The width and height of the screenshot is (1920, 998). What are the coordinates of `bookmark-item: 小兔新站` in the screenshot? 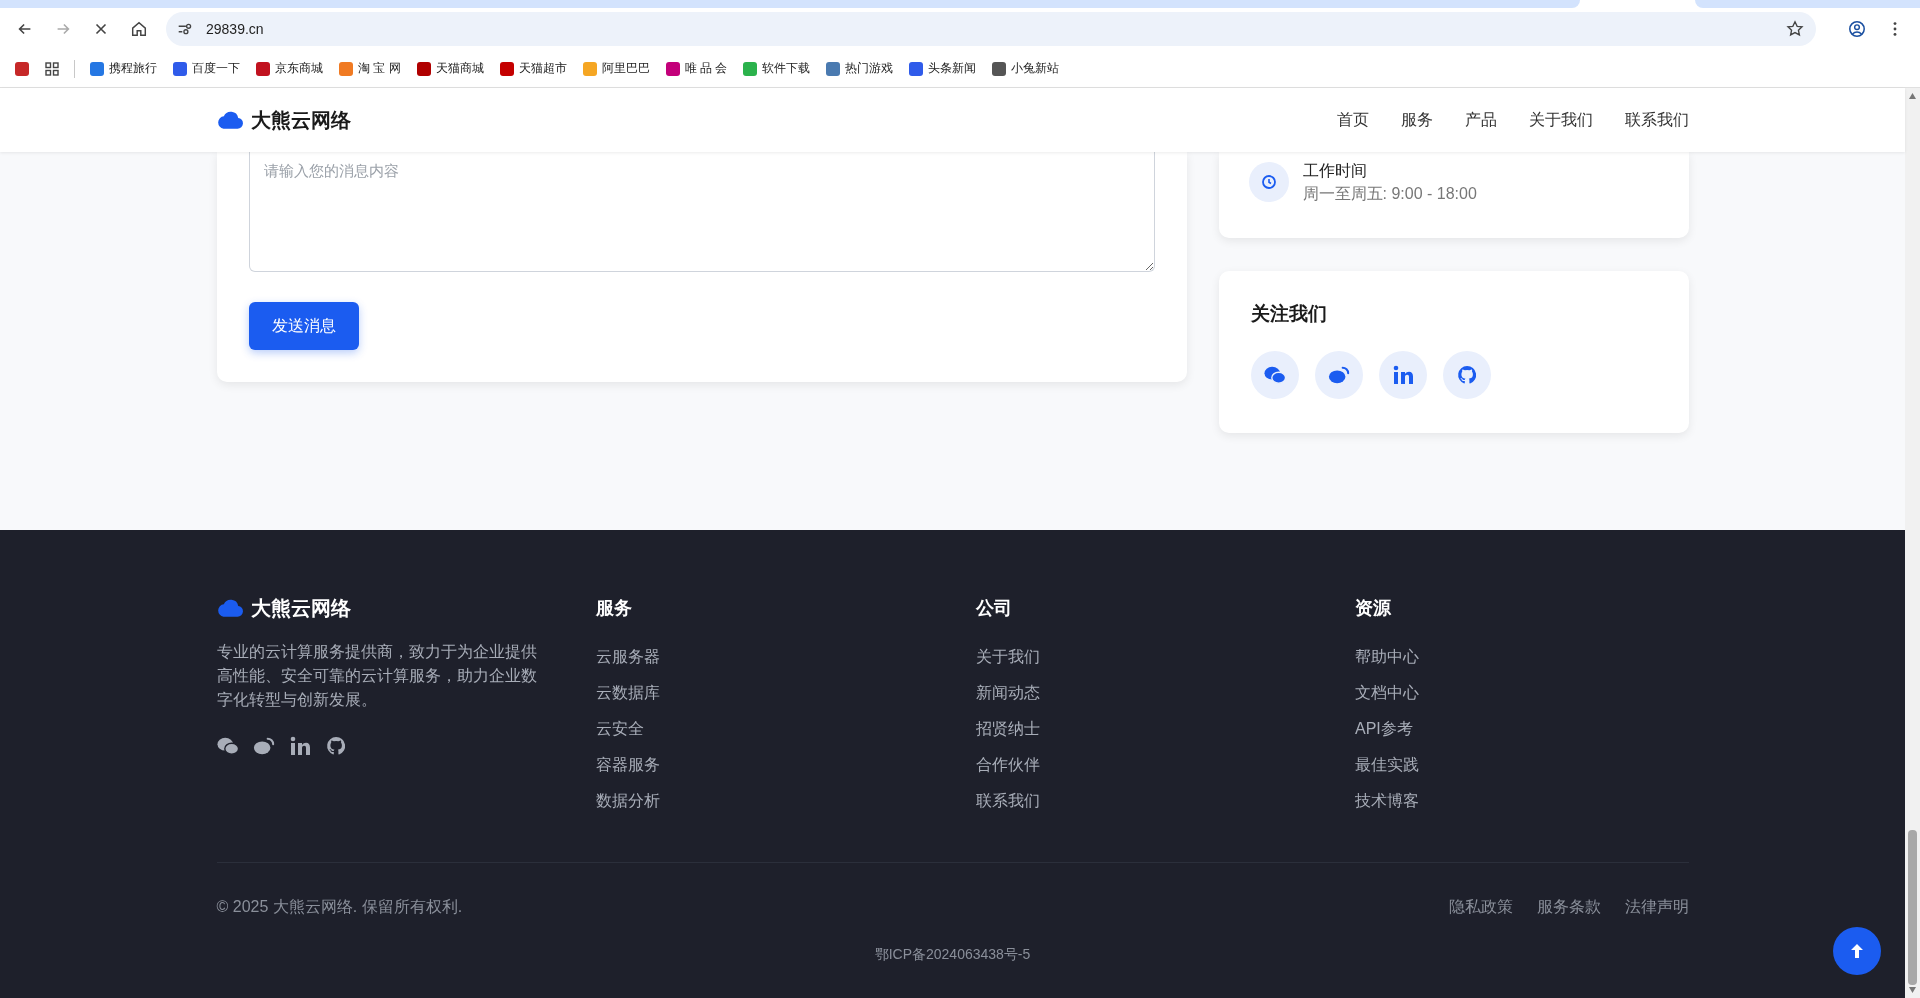 It's located at (1026, 68).